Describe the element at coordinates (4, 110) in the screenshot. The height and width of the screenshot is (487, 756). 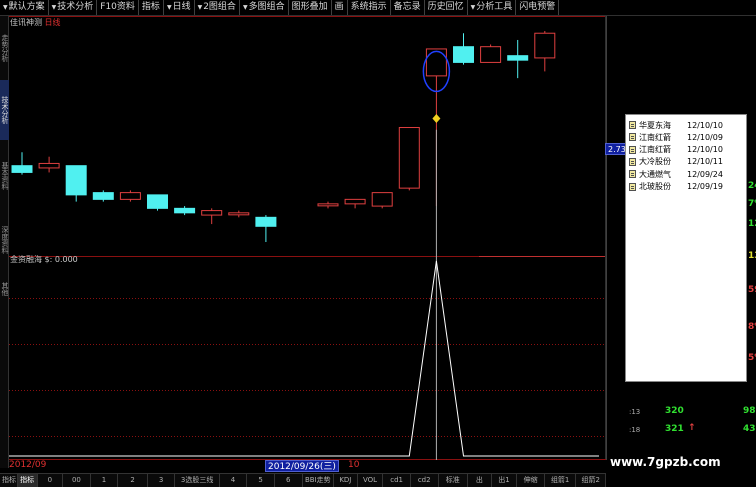
I see `side-tab: 技术分析` at that location.